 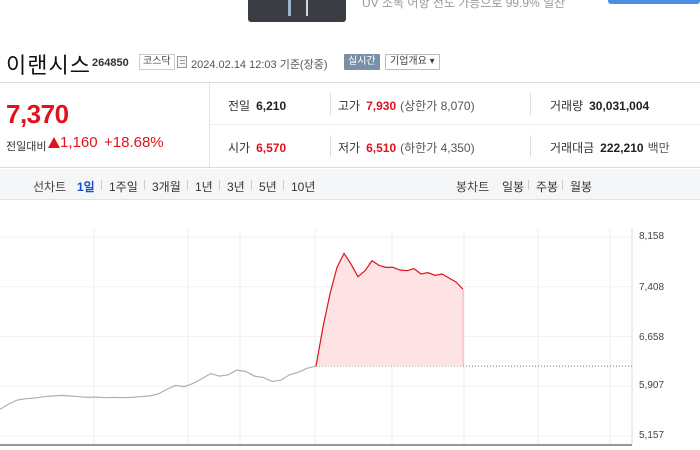 I want to click on candle-chart-title: 봉차트, so click(x=473, y=187).